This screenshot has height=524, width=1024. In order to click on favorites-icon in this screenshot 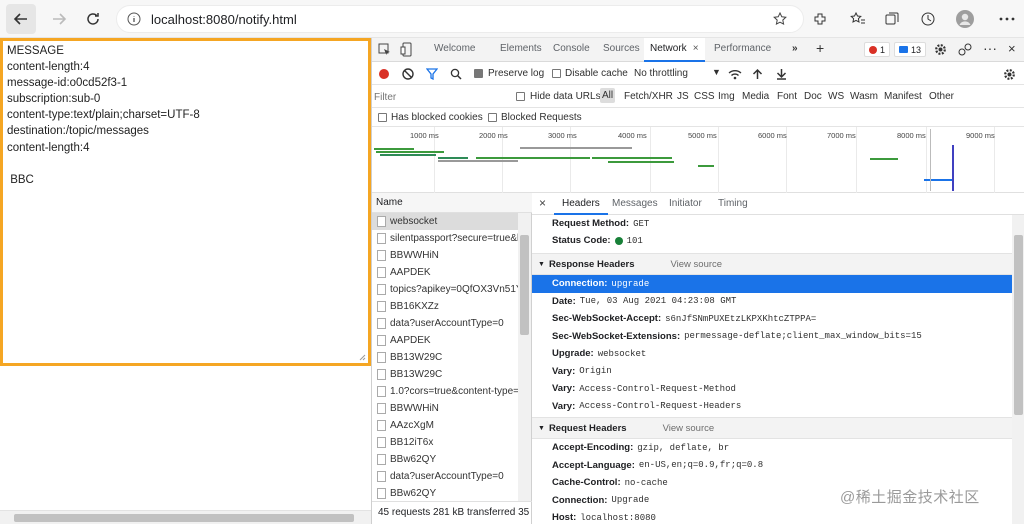, I will do `click(858, 19)`.